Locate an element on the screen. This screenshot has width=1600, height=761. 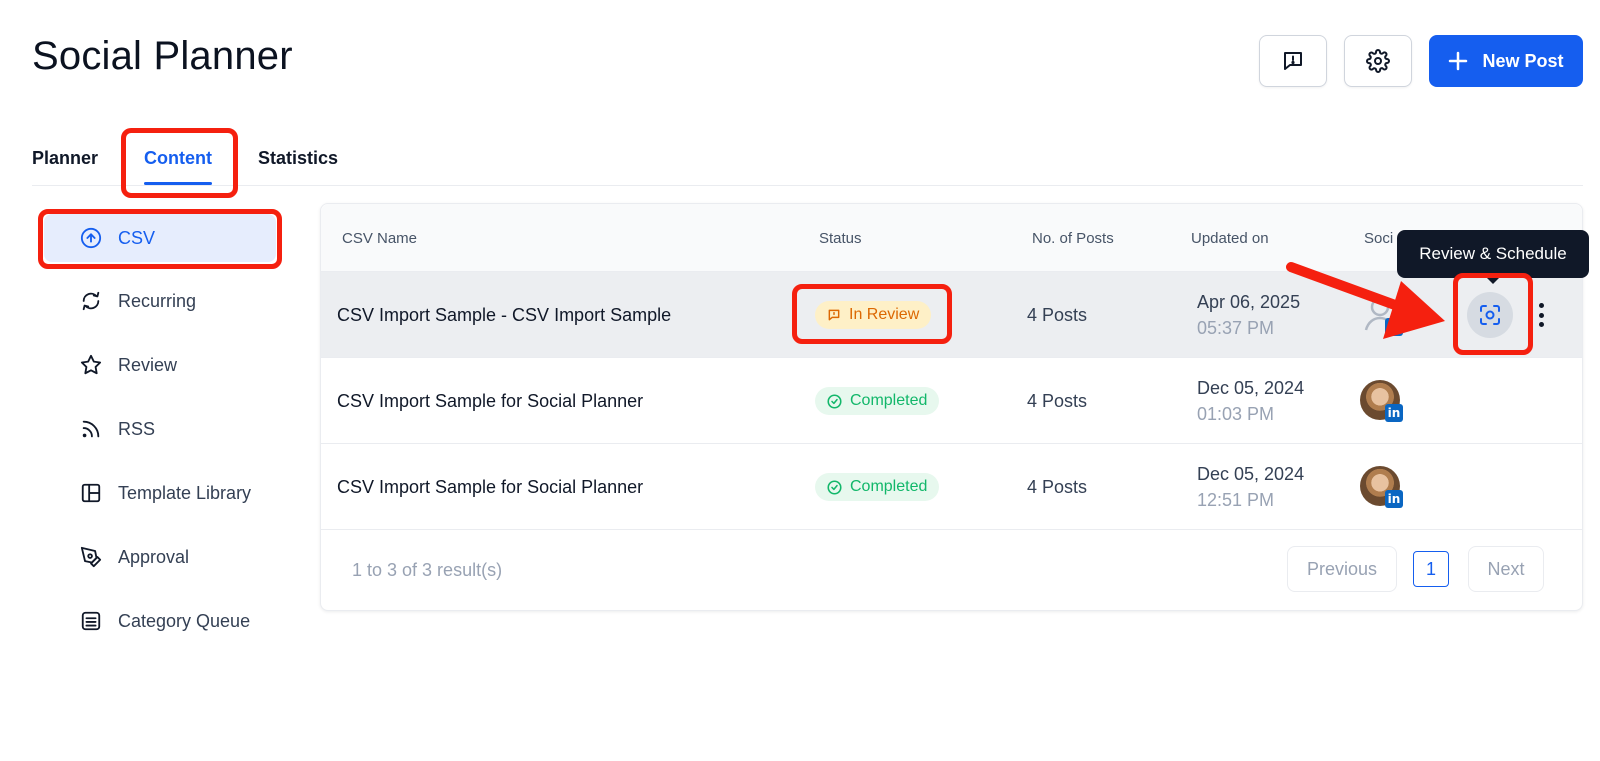
feedback-button is located at coordinates (1293, 61).